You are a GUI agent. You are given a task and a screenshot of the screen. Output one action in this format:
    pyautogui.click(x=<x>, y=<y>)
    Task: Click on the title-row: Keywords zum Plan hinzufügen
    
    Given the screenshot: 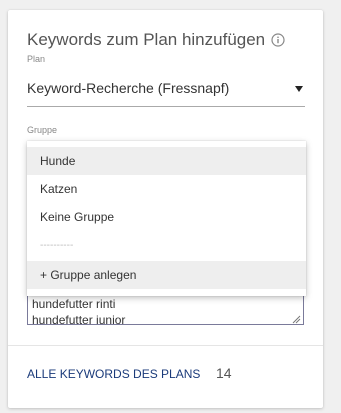 What is the action you would take?
    pyautogui.click(x=156, y=40)
    